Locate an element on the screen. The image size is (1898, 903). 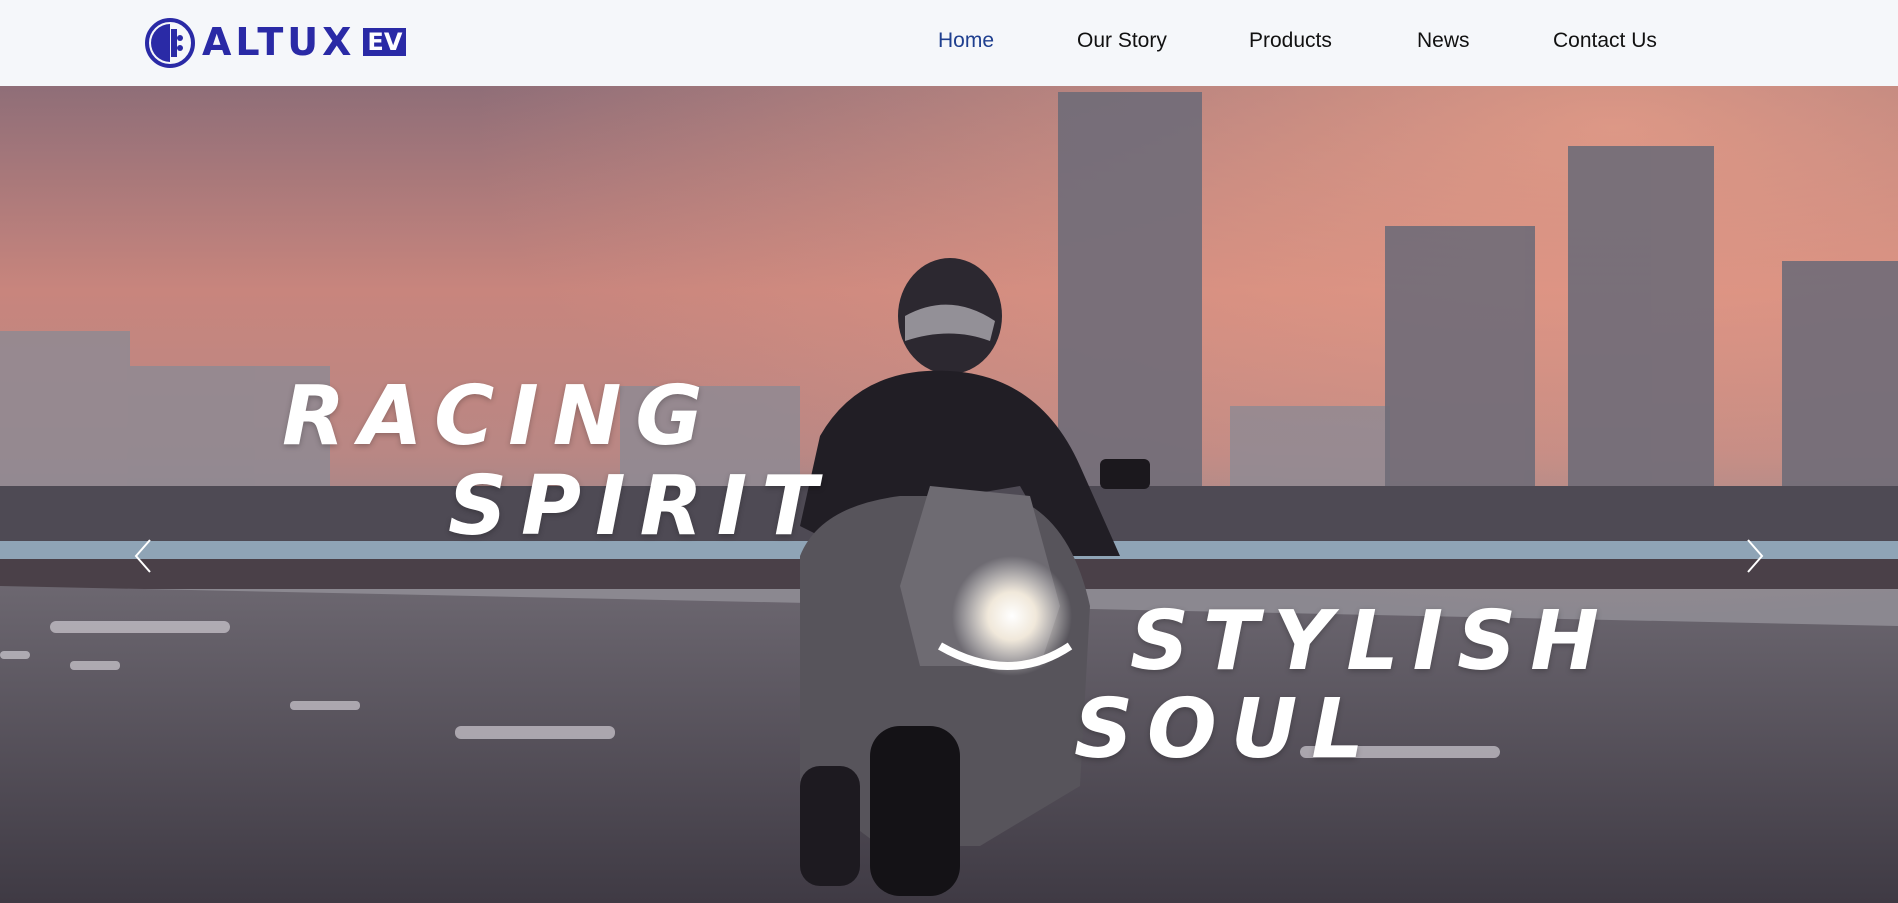
chevron-right-icon is located at coordinates (1755, 556).